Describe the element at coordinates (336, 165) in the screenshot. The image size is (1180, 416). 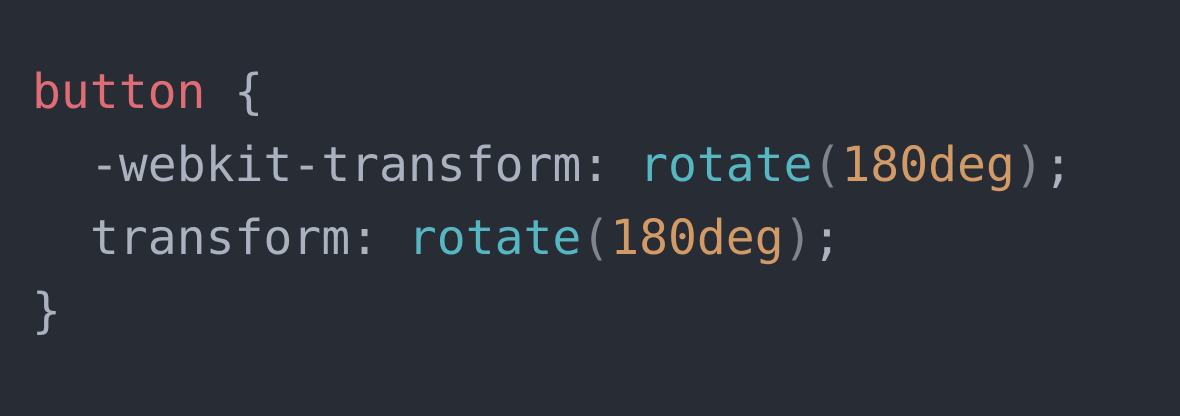
I see `css-property: -webkit-transform` at that location.